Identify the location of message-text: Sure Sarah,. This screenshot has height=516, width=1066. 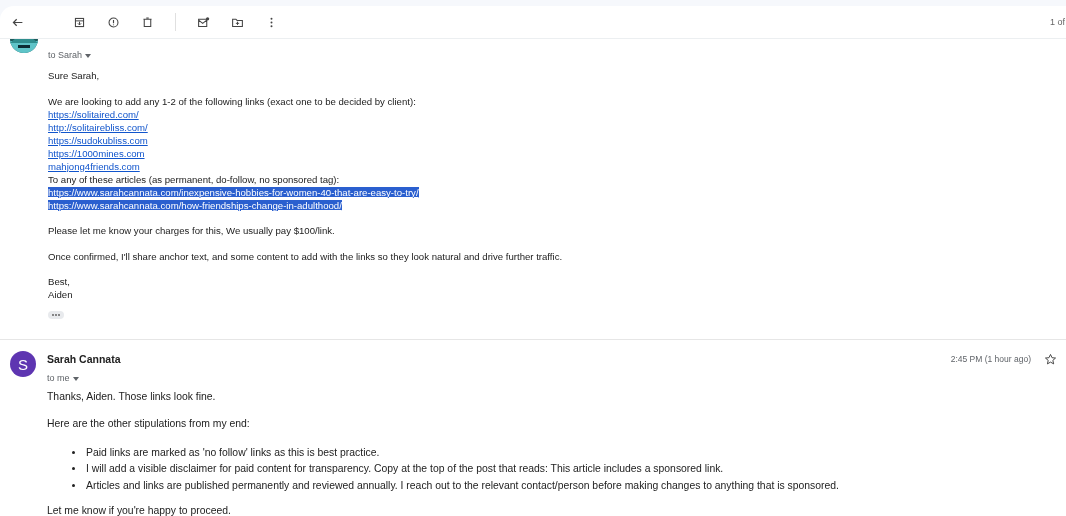
(74, 75).